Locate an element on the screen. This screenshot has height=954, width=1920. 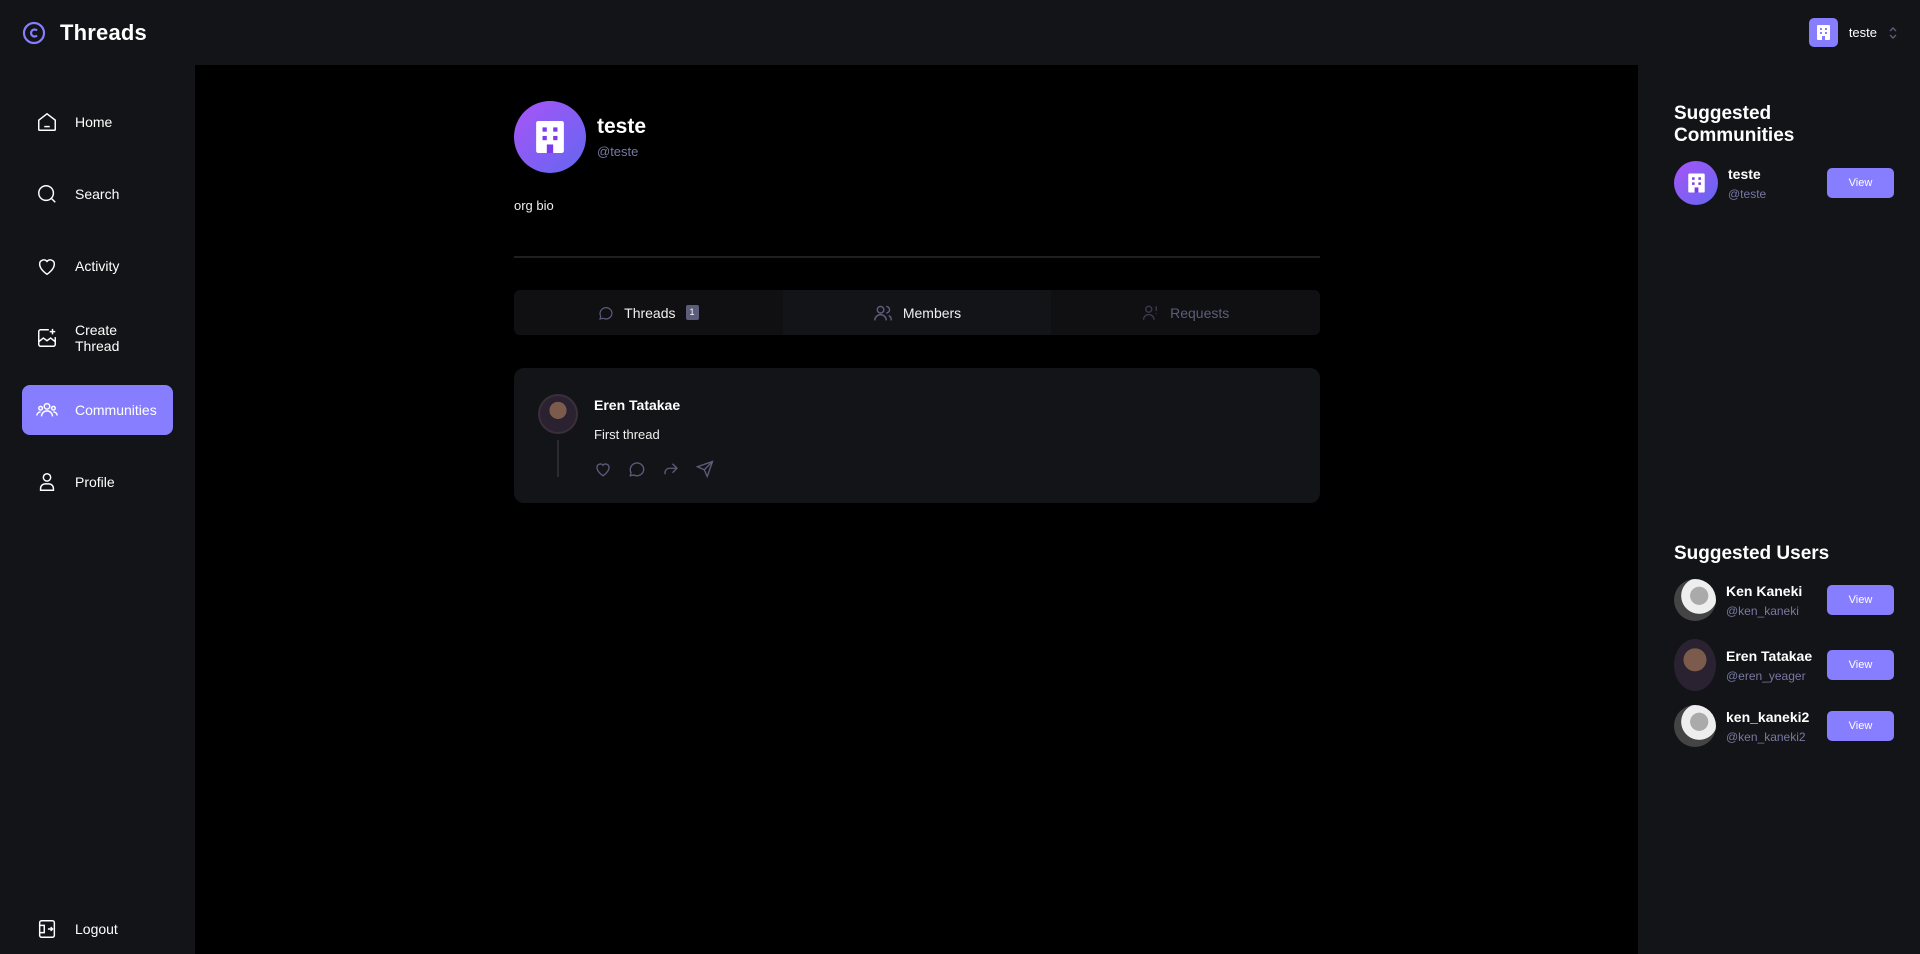
brand-logo-link: Threads is located at coordinates (84, 33).